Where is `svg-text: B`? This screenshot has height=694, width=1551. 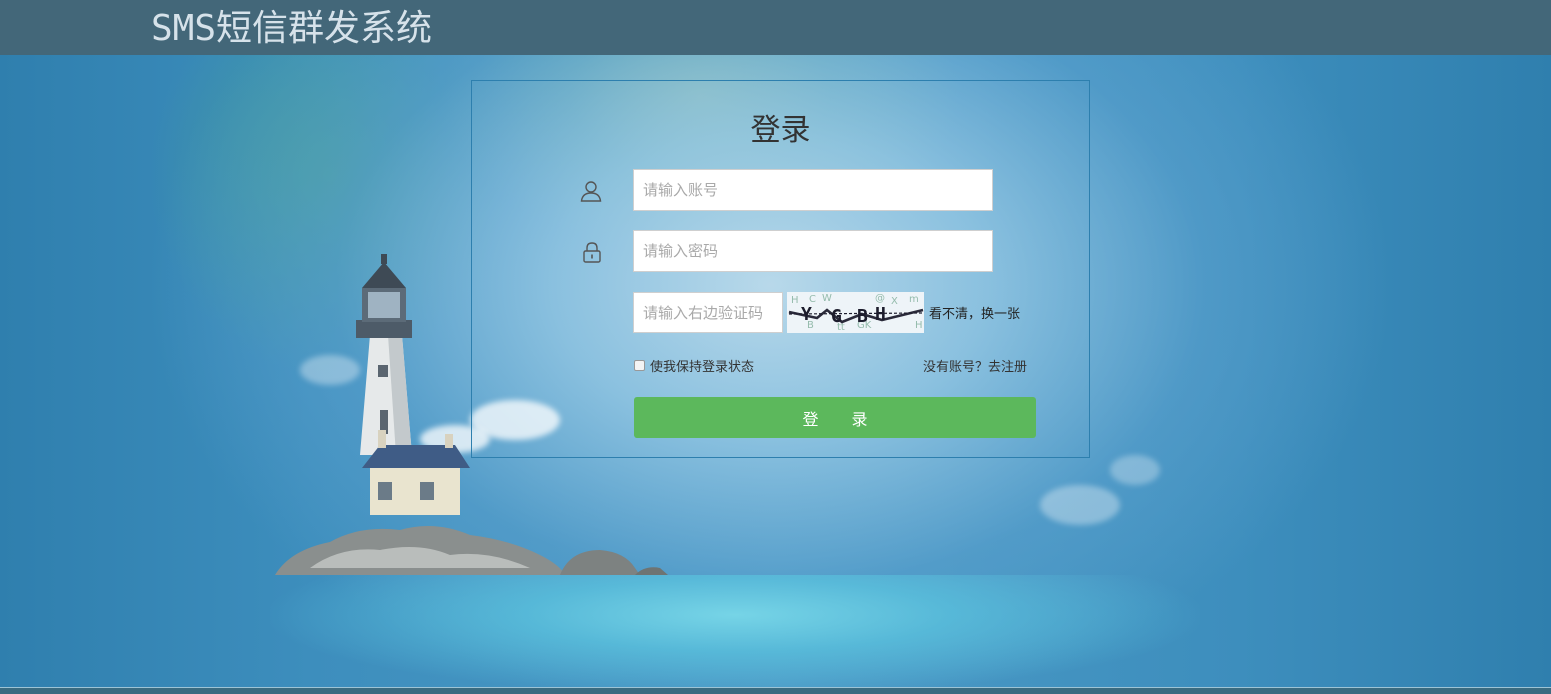
svg-text: B is located at coordinates (862, 316).